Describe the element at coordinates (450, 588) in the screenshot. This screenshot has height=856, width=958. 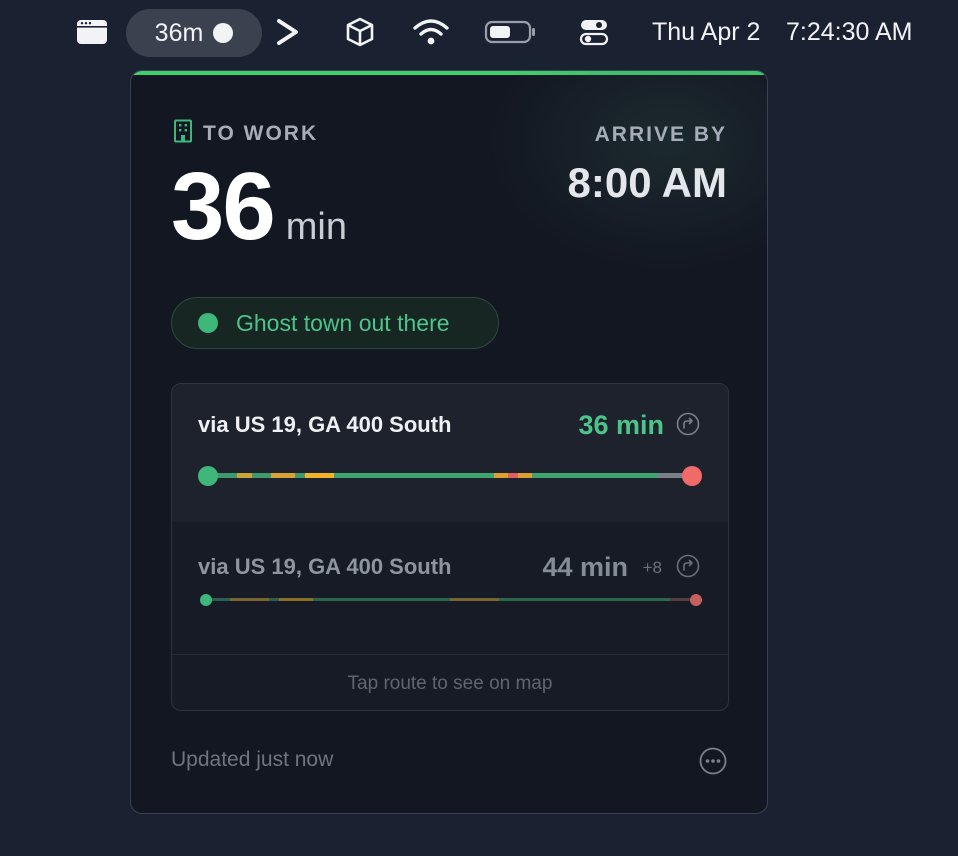
I see `route-option-alternate: via US 19, GA 400 South 44 min +8` at that location.